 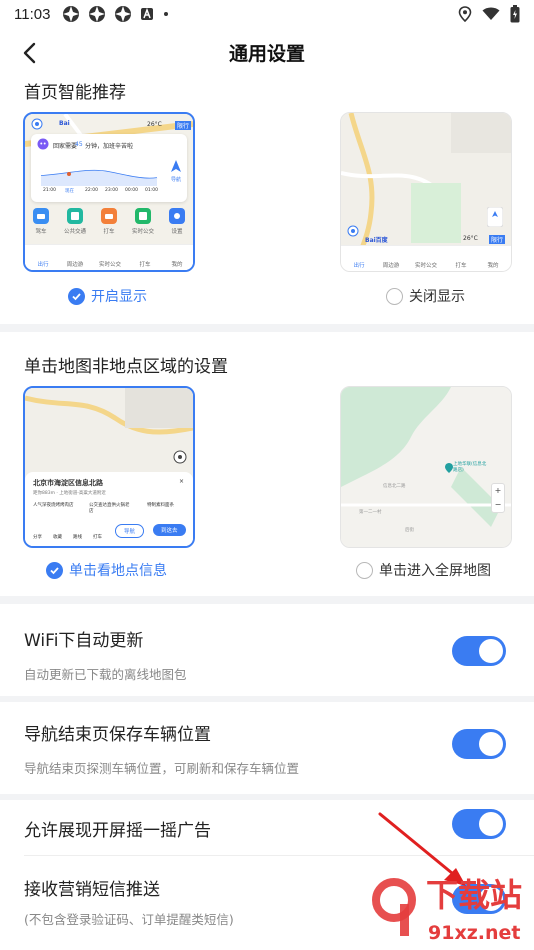 I want to click on place-sub: 距你883m · 上地街道-高粱大道附近, so click(x=69, y=493).